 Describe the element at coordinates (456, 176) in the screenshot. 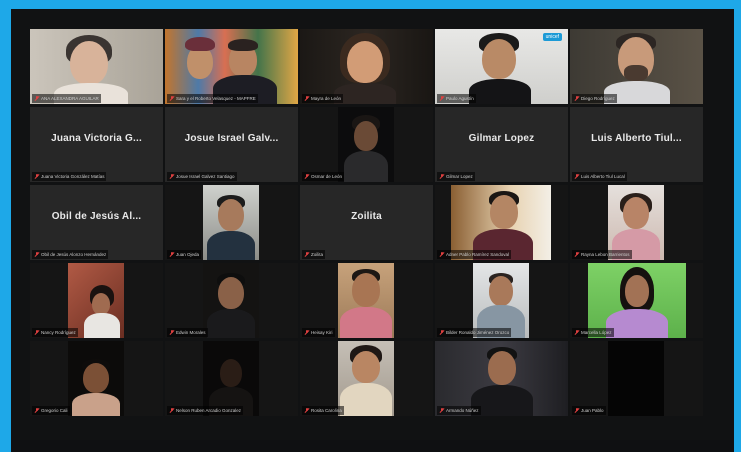

I see `participant-name-label: Gilmar Lopez` at that location.